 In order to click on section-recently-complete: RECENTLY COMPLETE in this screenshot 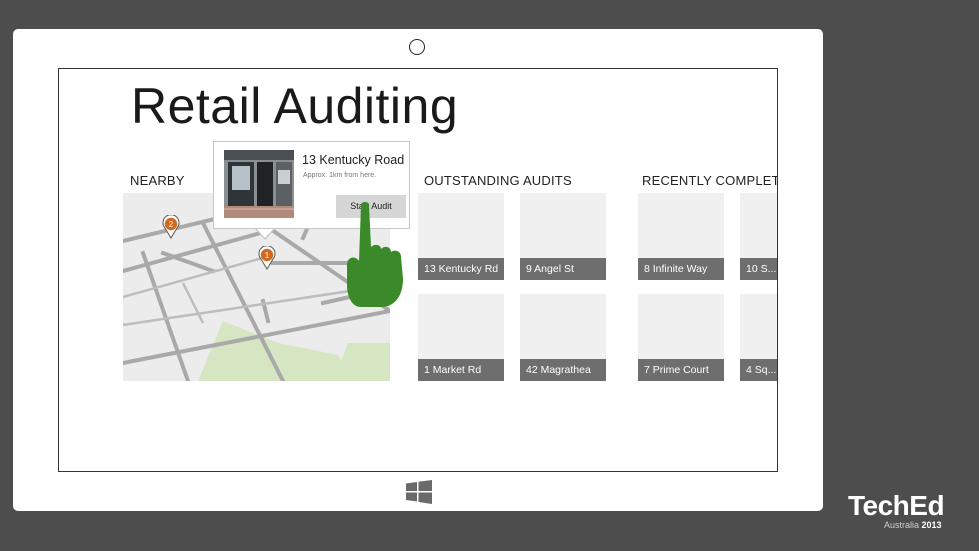, I will do `click(710, 180)`.